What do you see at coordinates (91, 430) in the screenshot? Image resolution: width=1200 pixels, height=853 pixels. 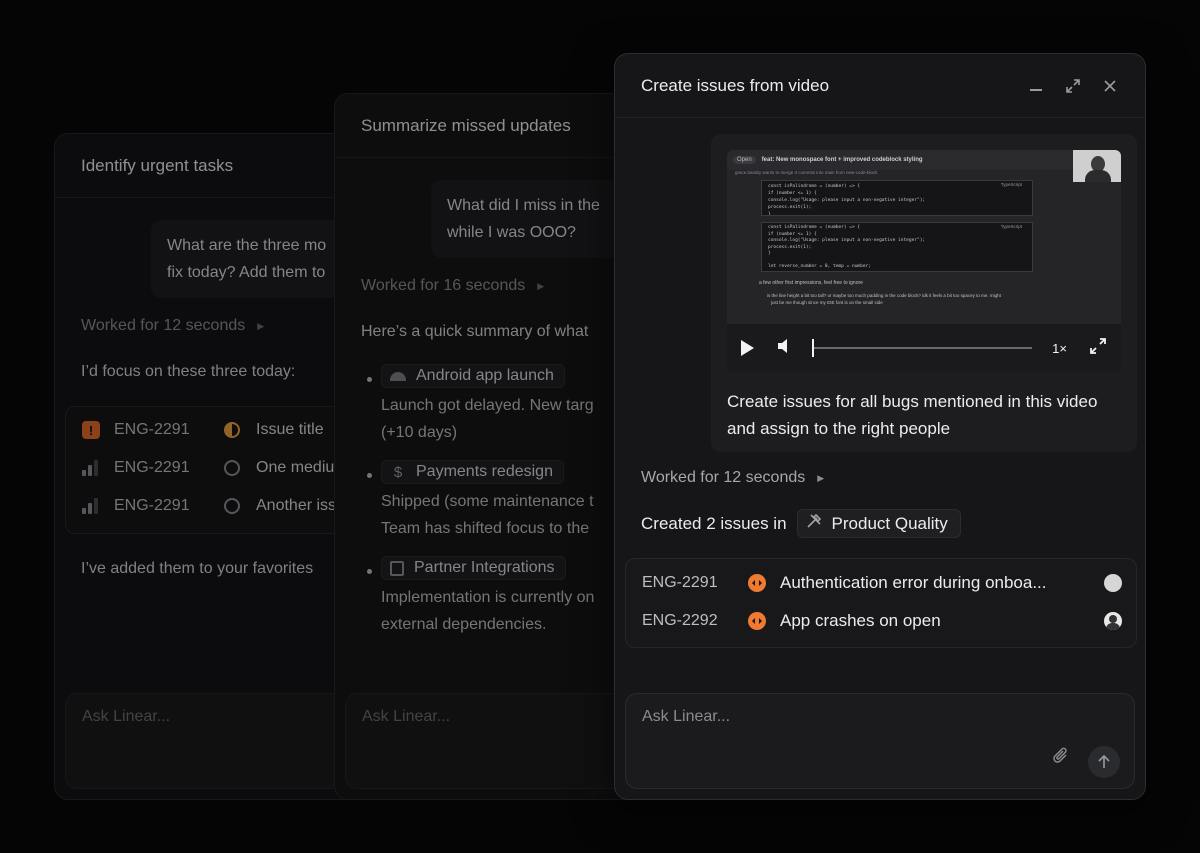 I see `urgent-priority-icon: !` at bounding box center [91, 430].